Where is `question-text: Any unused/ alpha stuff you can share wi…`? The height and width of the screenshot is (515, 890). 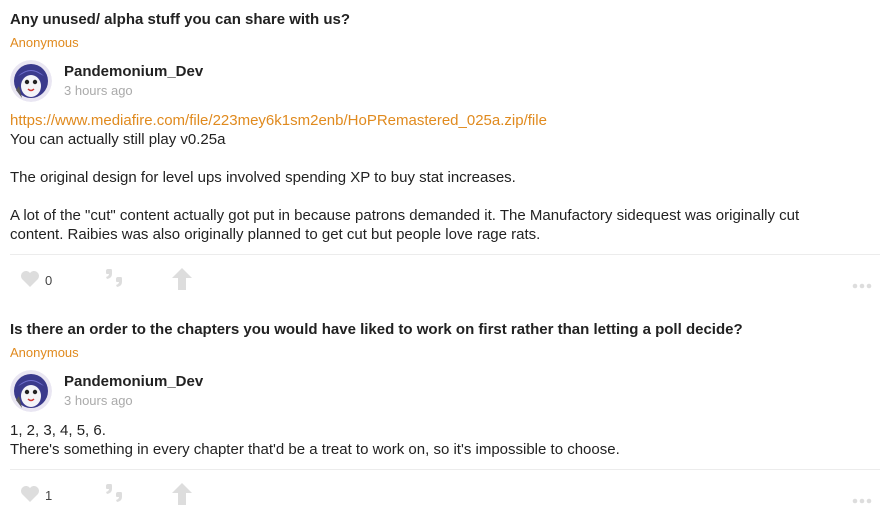 question-text: Any unused/ alpha stuff you can share wi… is located at coordinates (180, 19).